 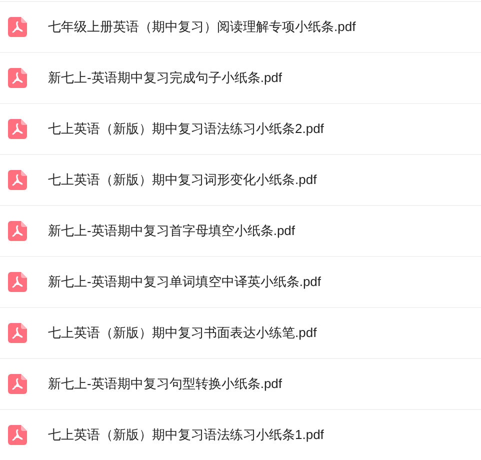 I want to click on file-row: 七上英语（新版）期中复习语法练习小纸条2.pdf, so click(x=240, y=129).